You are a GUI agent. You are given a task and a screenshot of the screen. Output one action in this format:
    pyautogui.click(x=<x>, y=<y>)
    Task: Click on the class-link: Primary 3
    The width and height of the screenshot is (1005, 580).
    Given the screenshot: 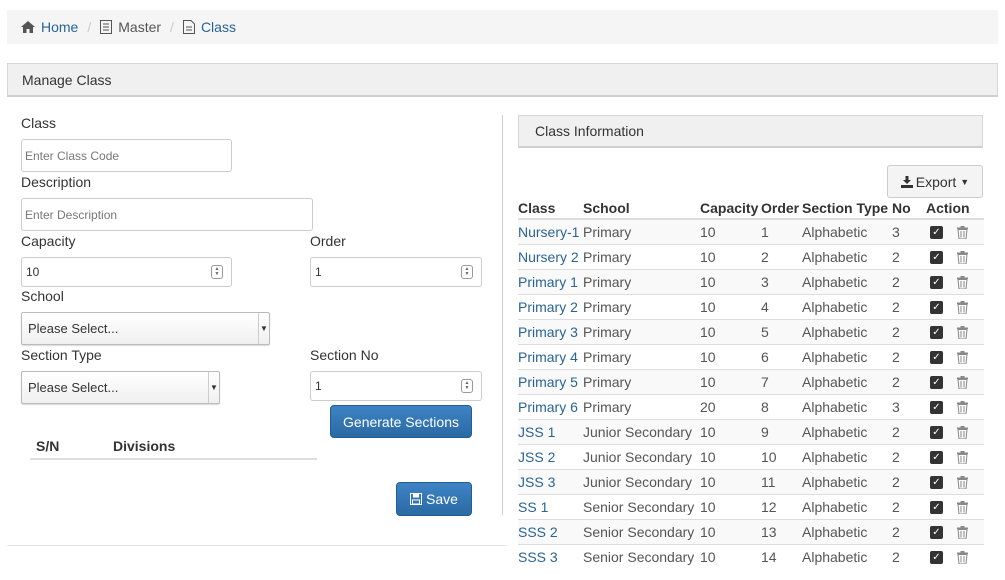 What is the action you would take?
    pyautogui.click(x=548, y=332)
    